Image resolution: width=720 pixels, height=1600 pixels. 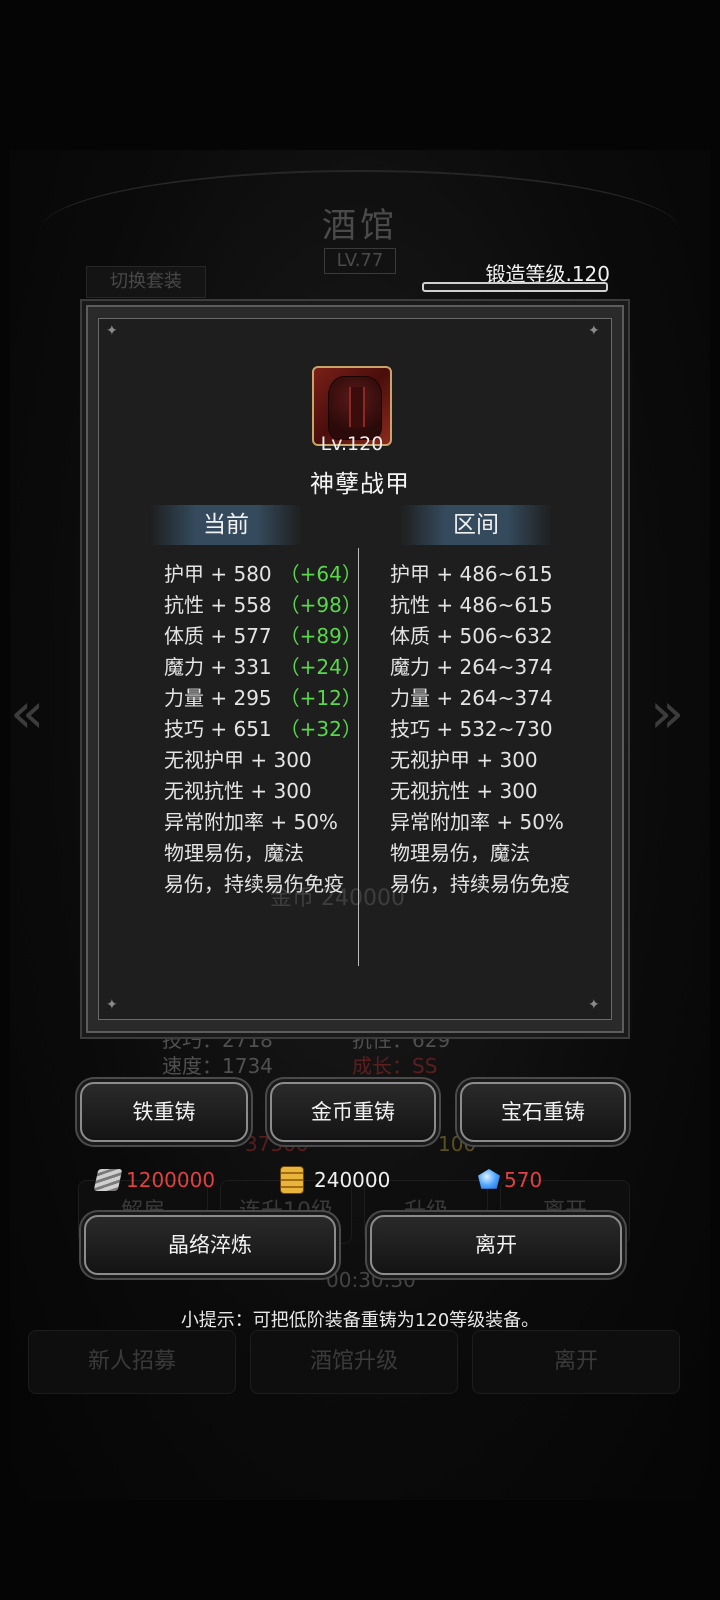 What do you see at coordinates (460, 853) in the screenshot?
I see `range-stat-row: 物理易伤，魔法` at bounding box center [460, 853].